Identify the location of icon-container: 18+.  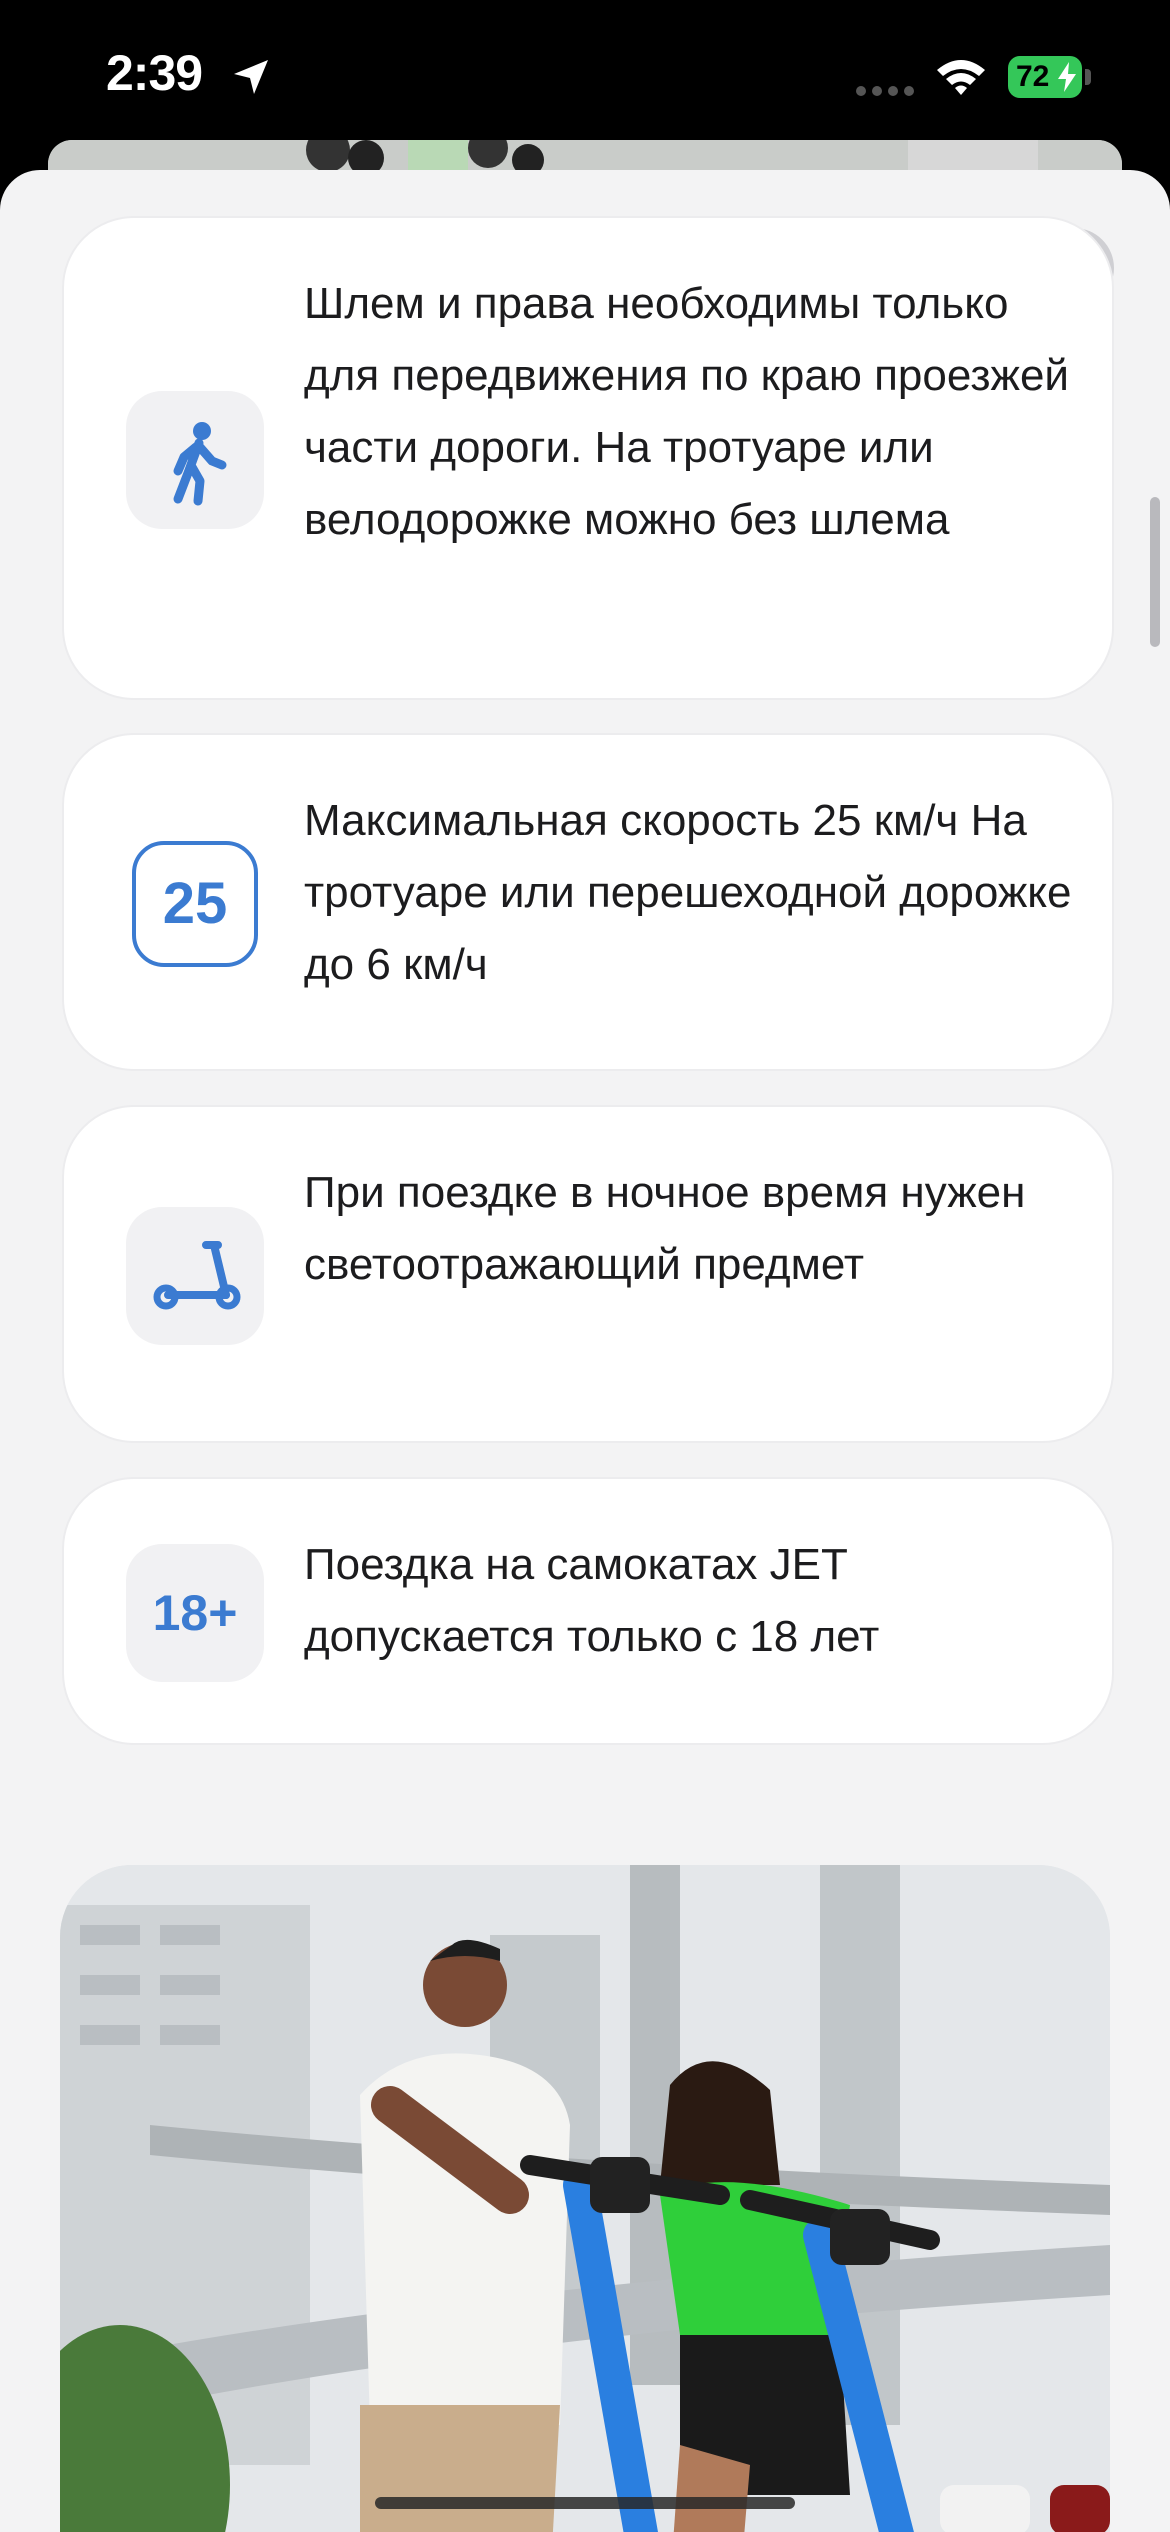
(195, 1613).